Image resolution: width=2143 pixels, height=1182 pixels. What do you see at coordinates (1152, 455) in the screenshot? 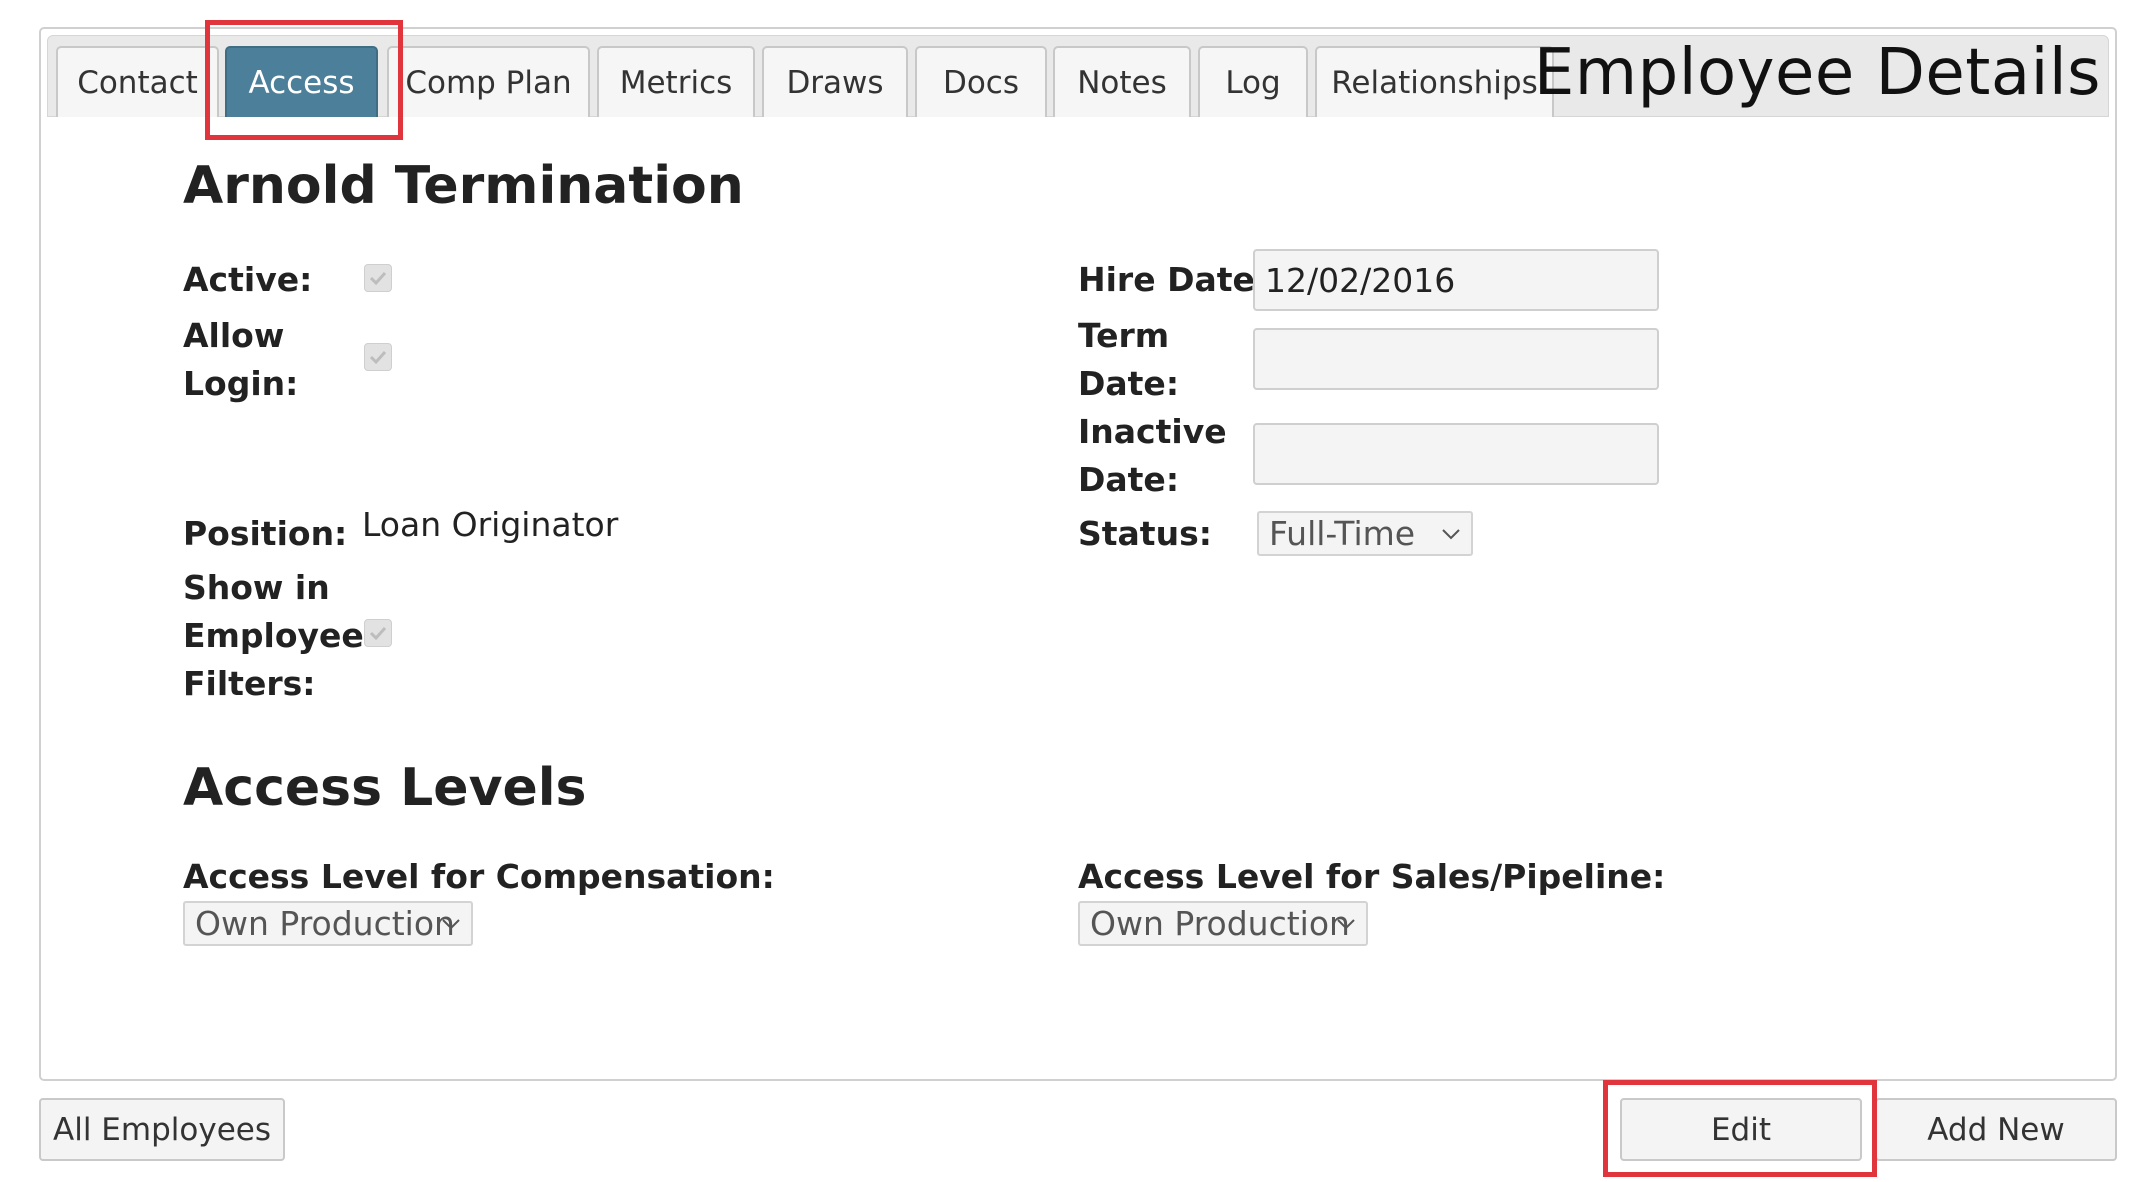
I see `inactive-date-label: Inactive Date:` at bounding box center [1152, 455].